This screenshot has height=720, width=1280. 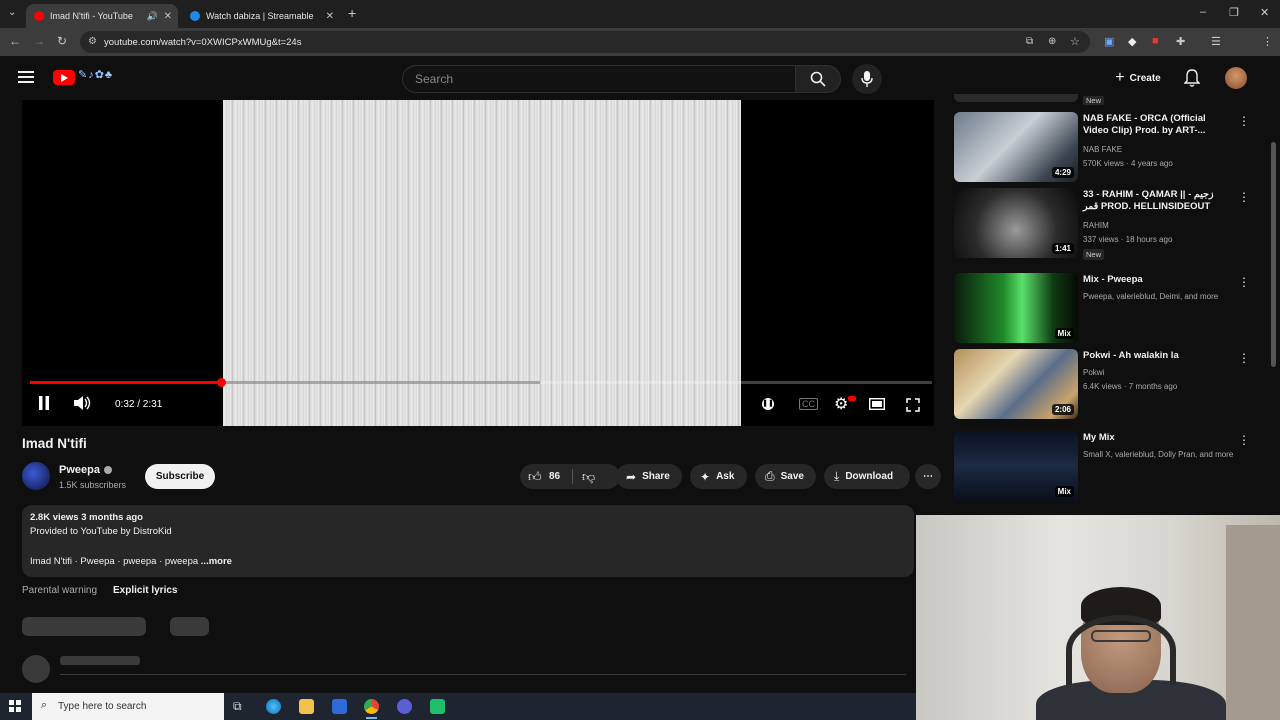 What do you see at coordinates (62, 41) in the screenshot?
I see `reload-icon: ↻` at bounding box center [62, 41].